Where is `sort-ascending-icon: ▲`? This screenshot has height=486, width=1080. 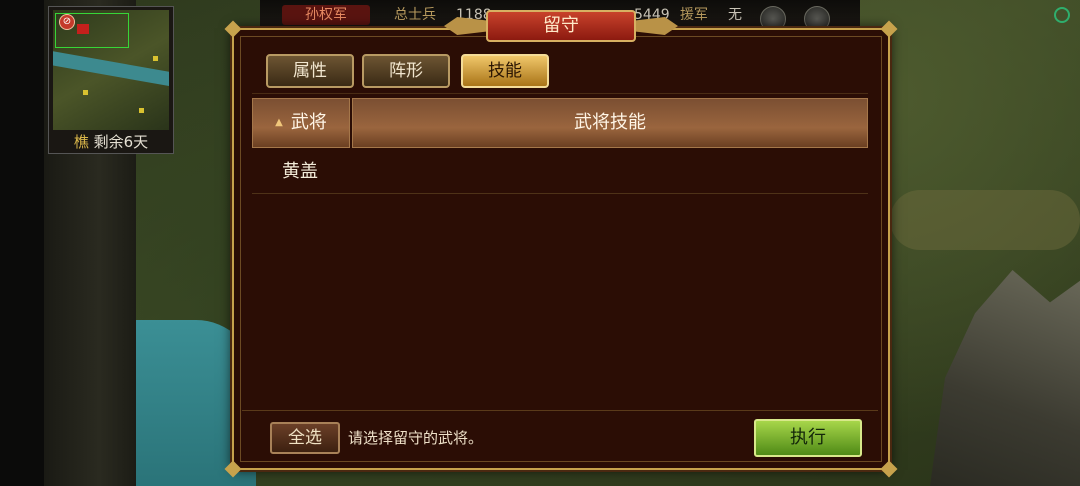 sort-ascending-icon: ▲ is located at coordinates (279, 122).